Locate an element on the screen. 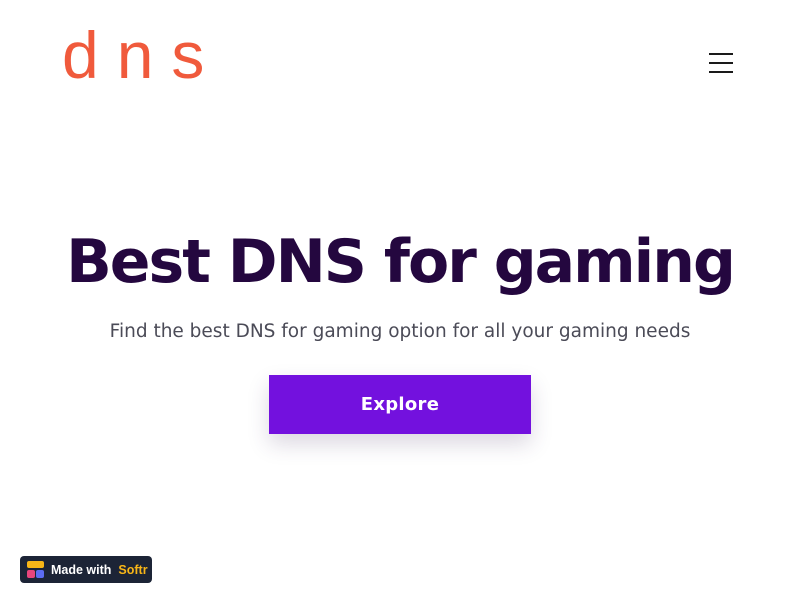  badge-brand-label: Softr is located at coordinates (133, 569).